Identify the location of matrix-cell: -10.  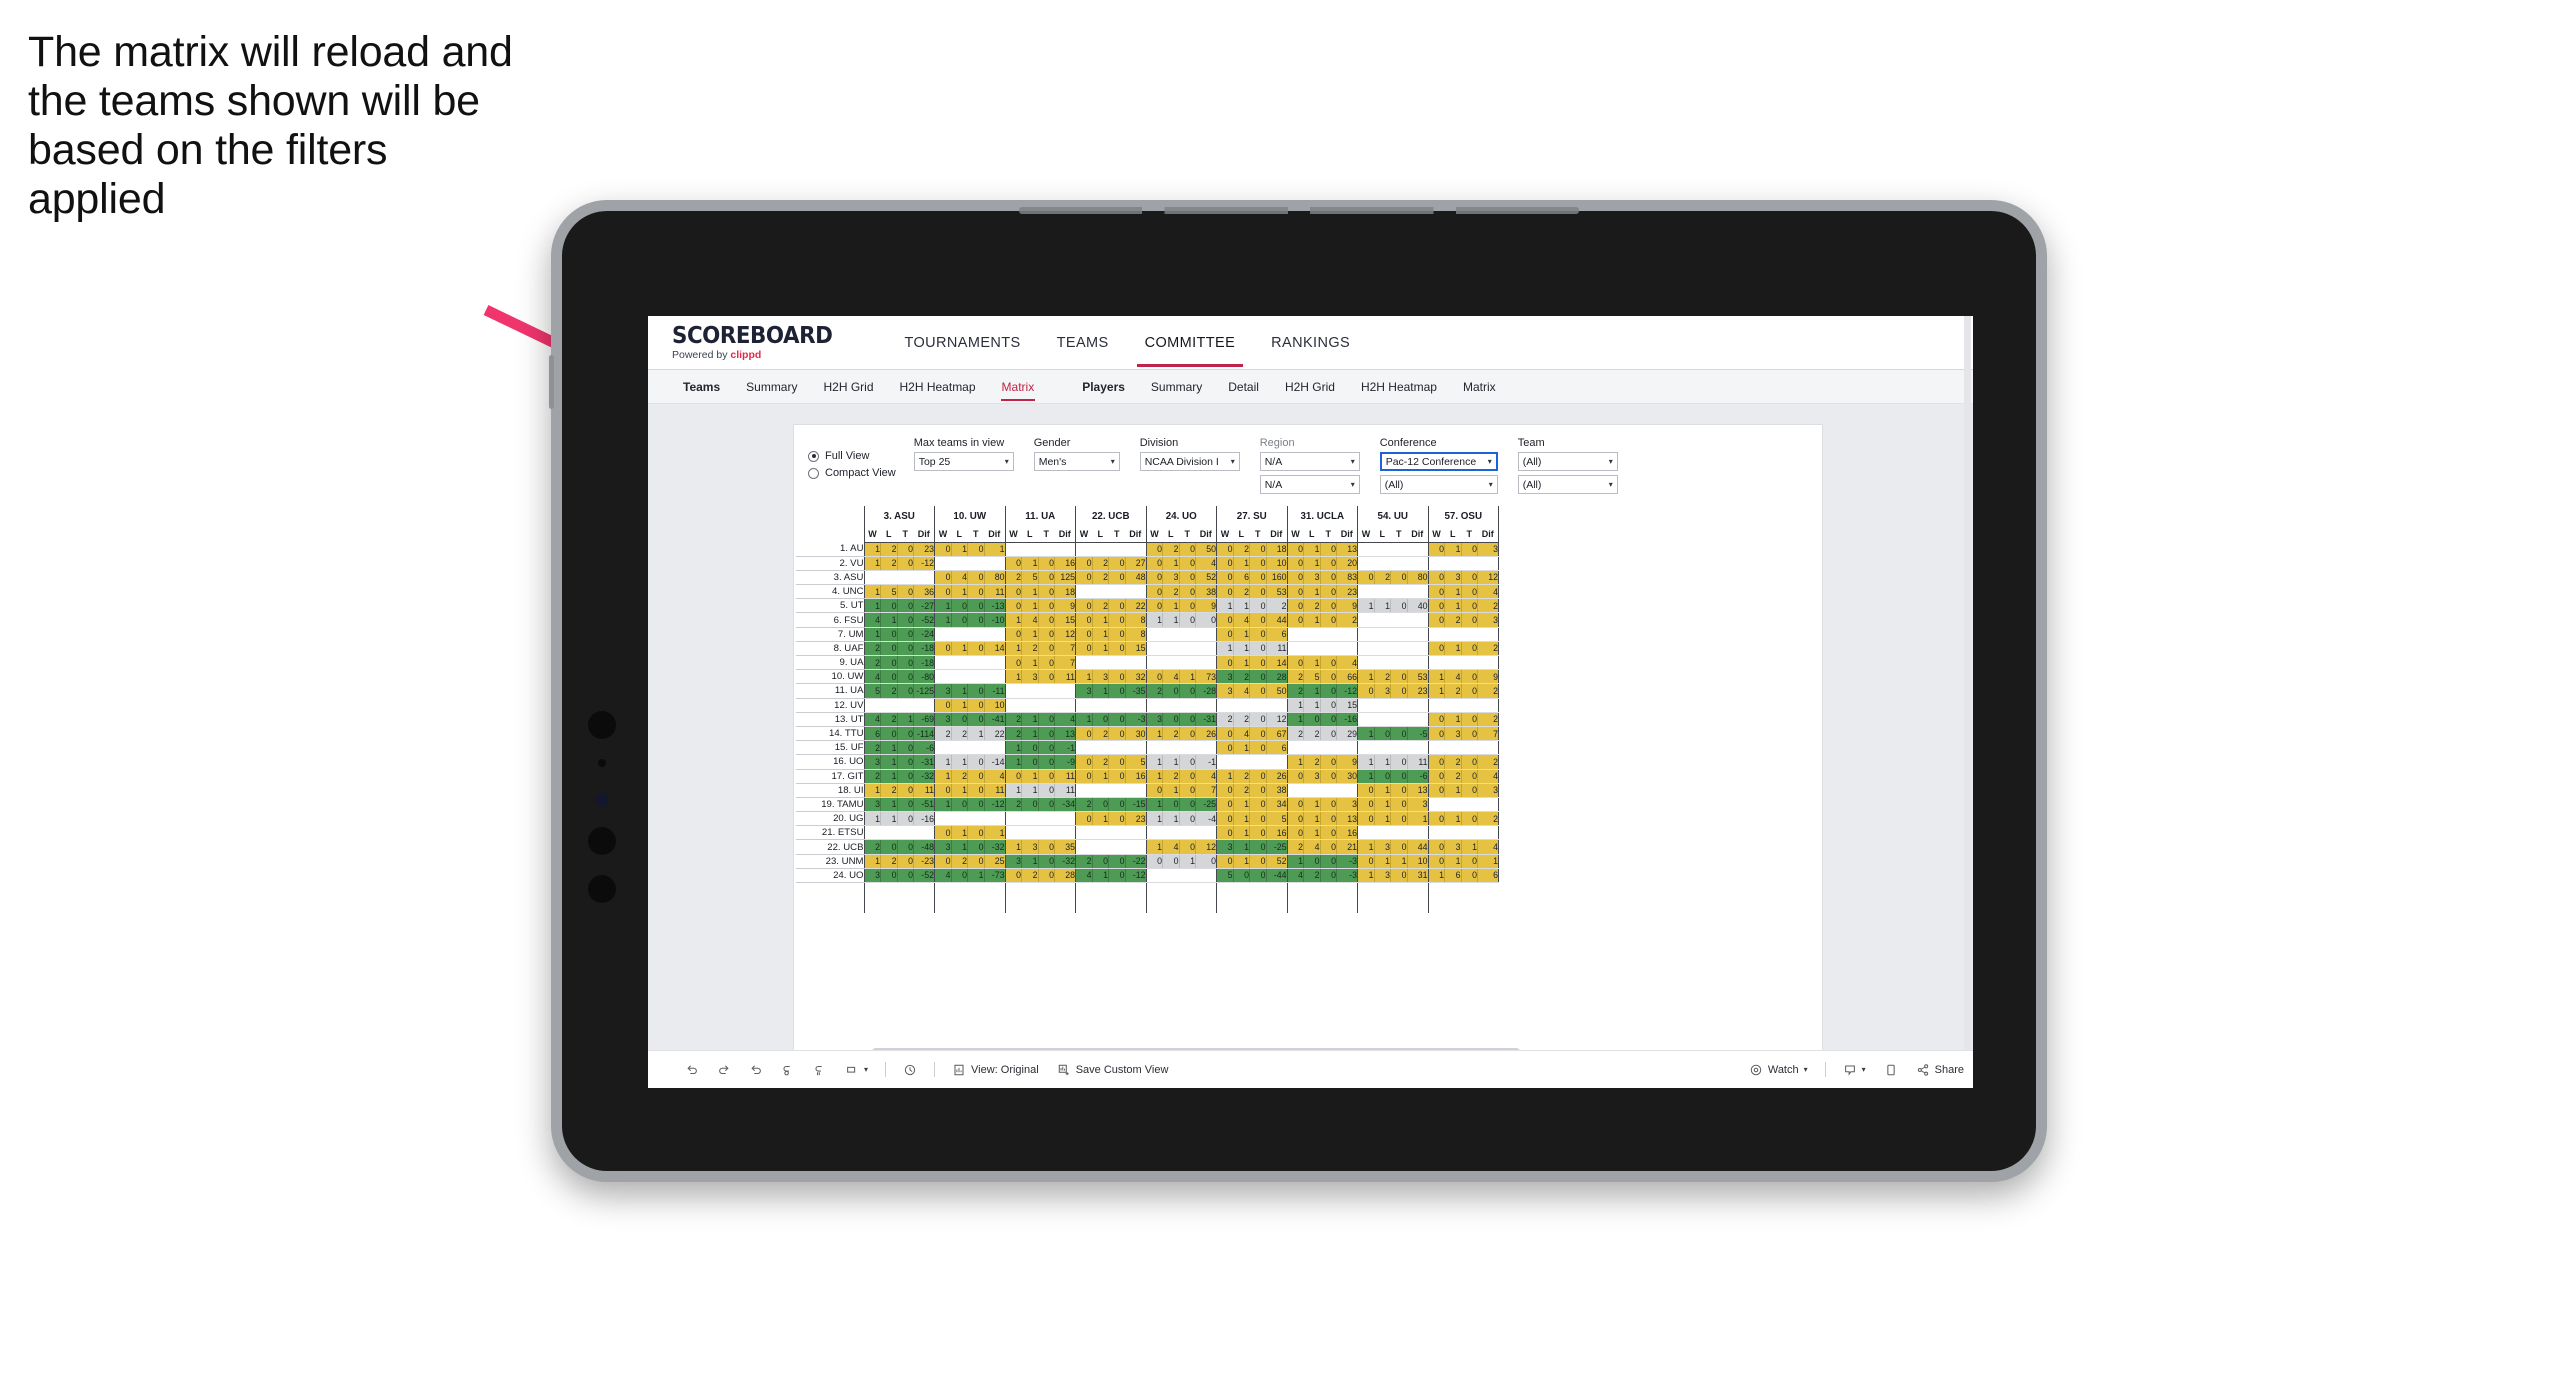
(995, 620).